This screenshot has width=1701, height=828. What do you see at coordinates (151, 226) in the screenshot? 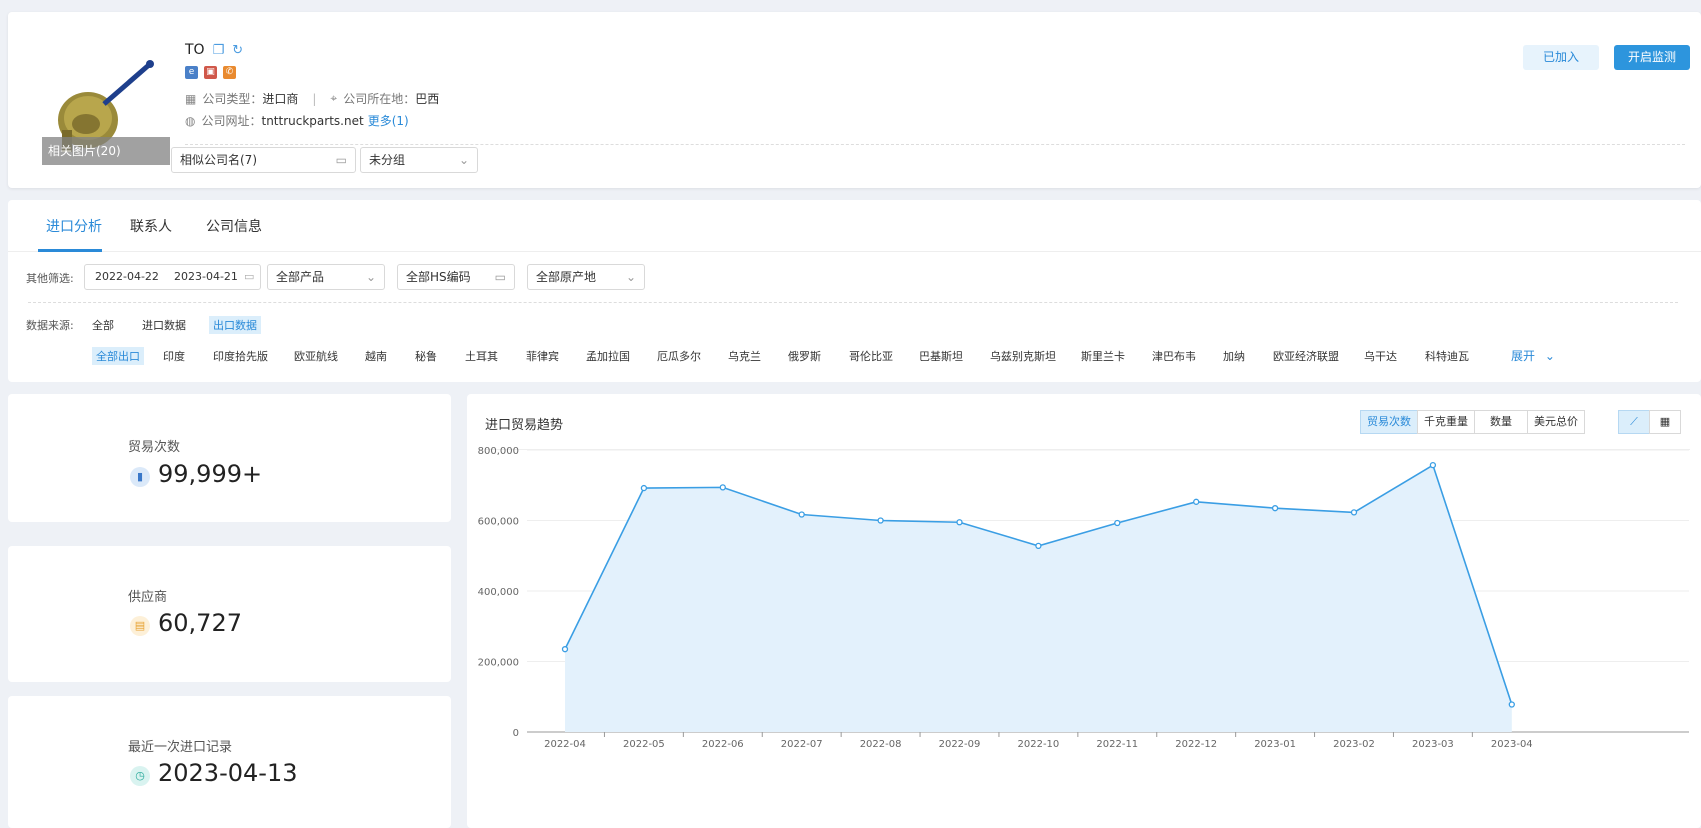
I see `tab-contacts: 联系人` at bounding box center [151, 226].